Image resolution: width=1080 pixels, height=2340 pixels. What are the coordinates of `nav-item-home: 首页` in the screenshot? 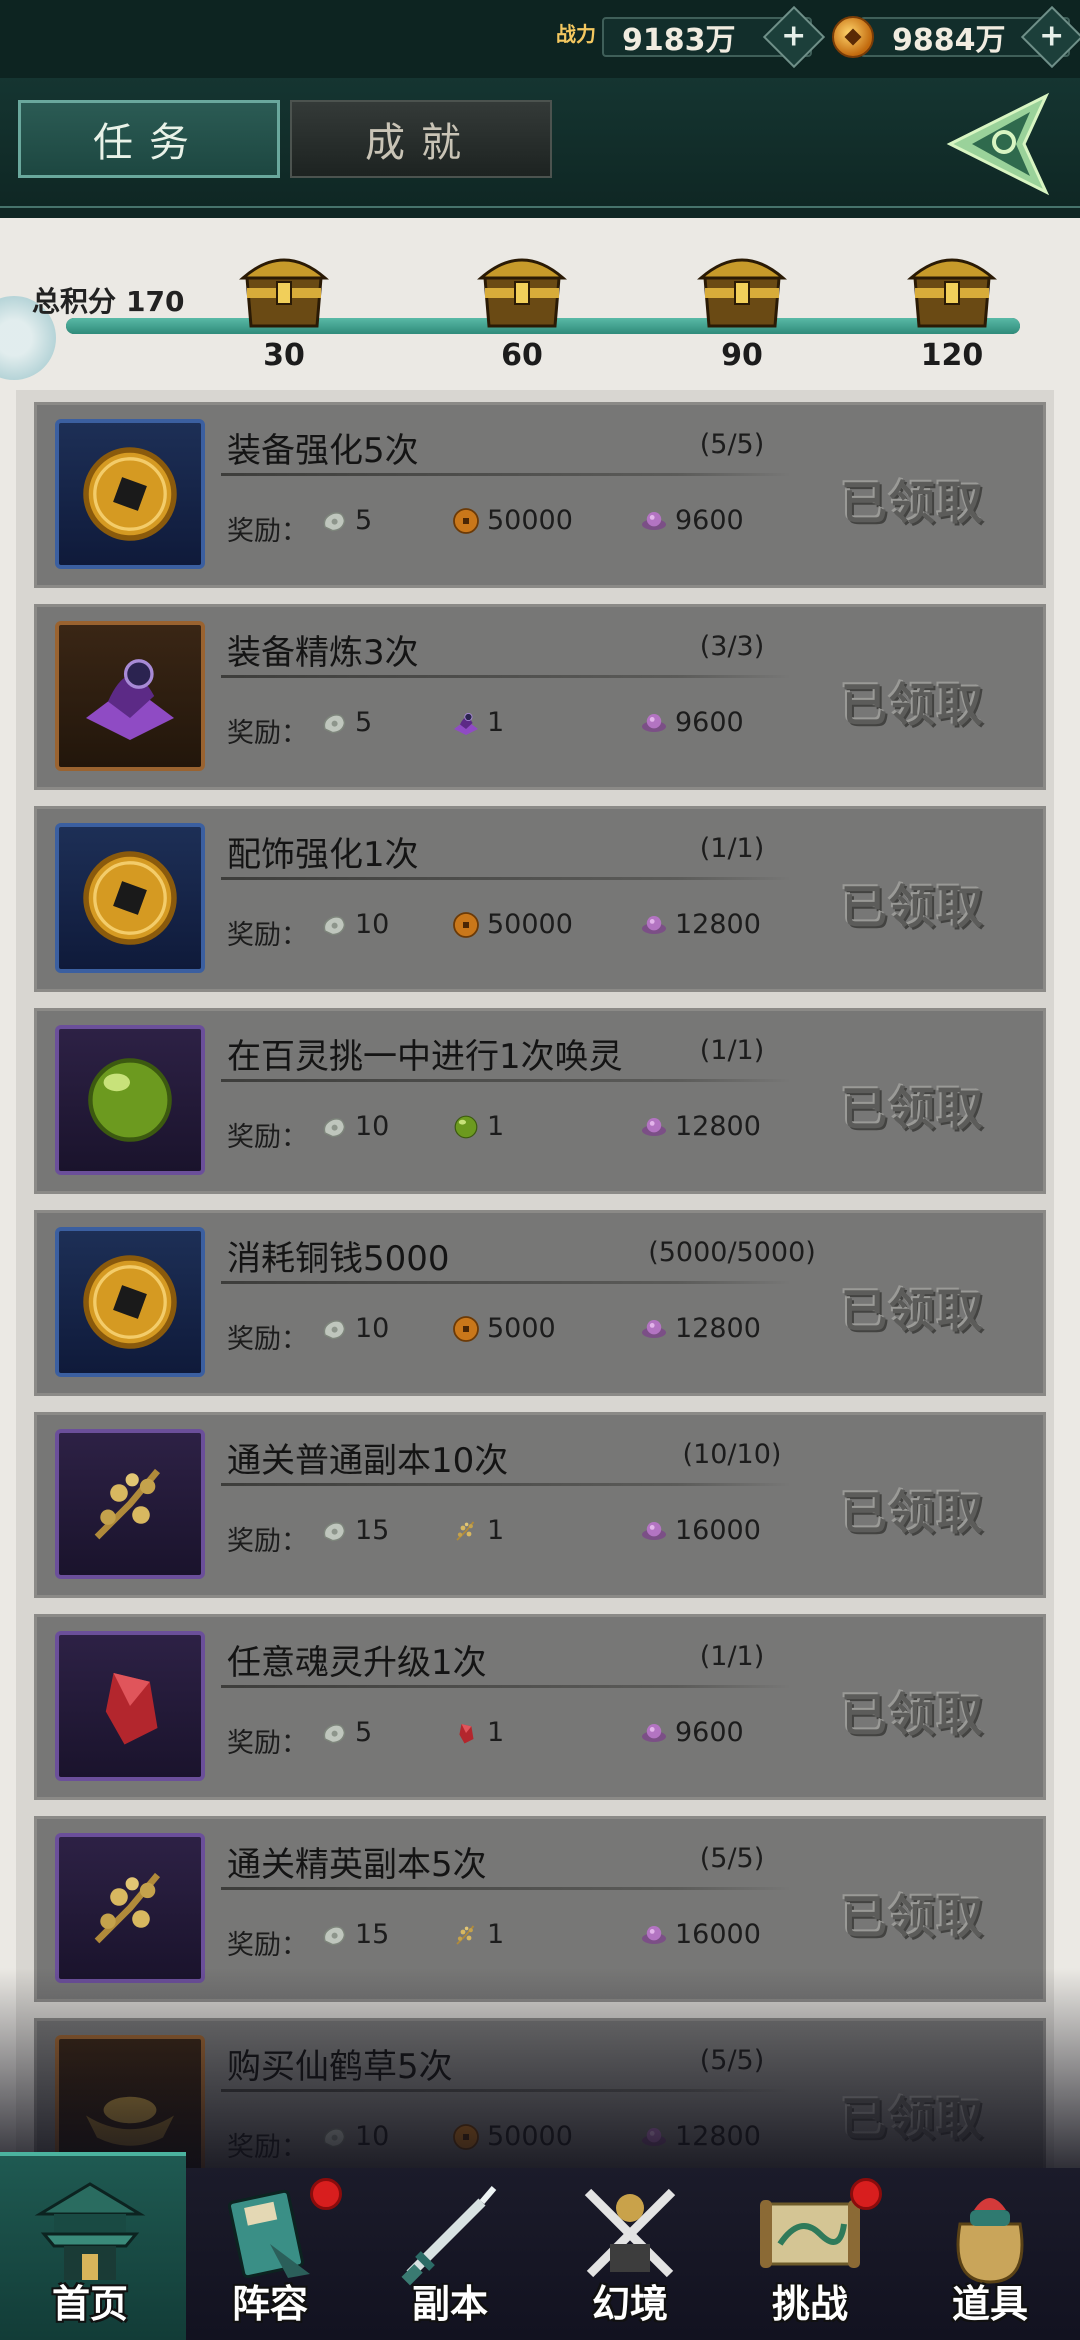 It's located at (93, 2246).